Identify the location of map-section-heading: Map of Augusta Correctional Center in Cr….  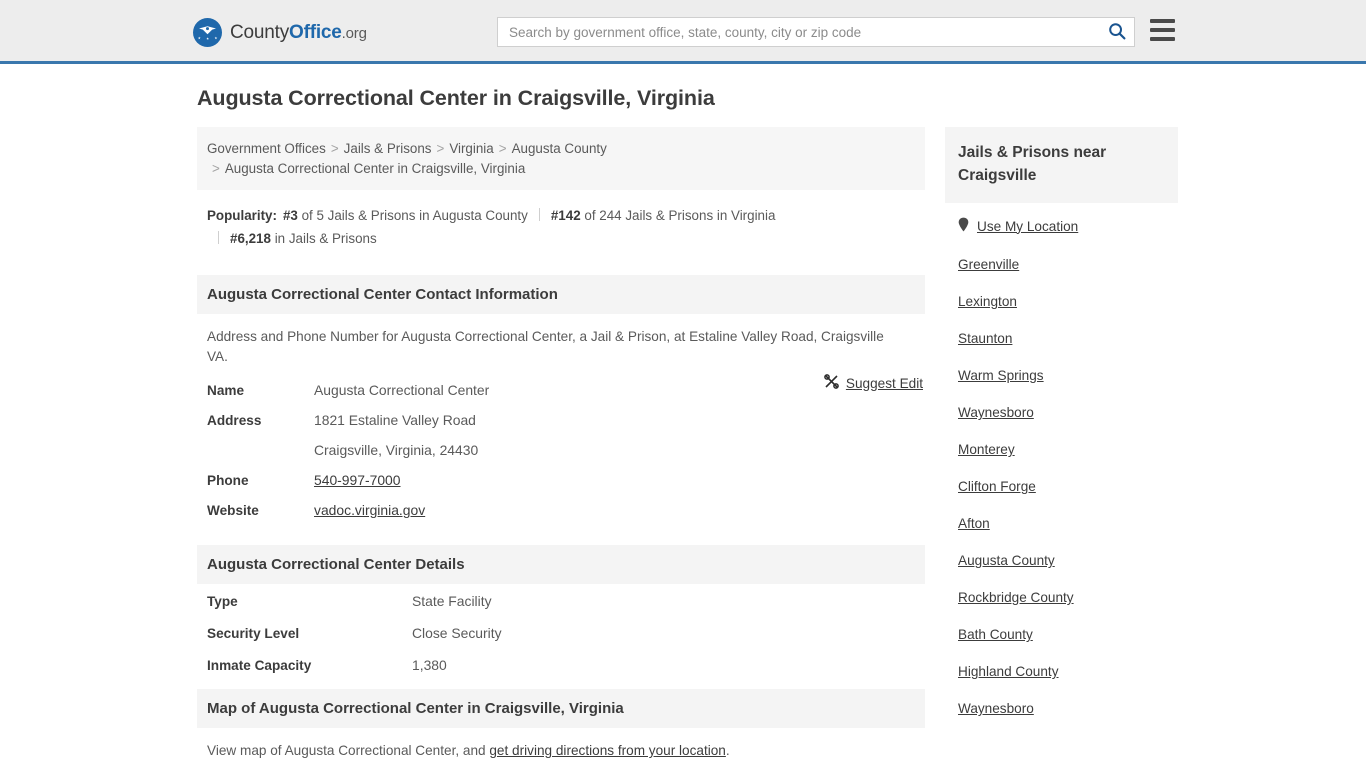
(561, 708).